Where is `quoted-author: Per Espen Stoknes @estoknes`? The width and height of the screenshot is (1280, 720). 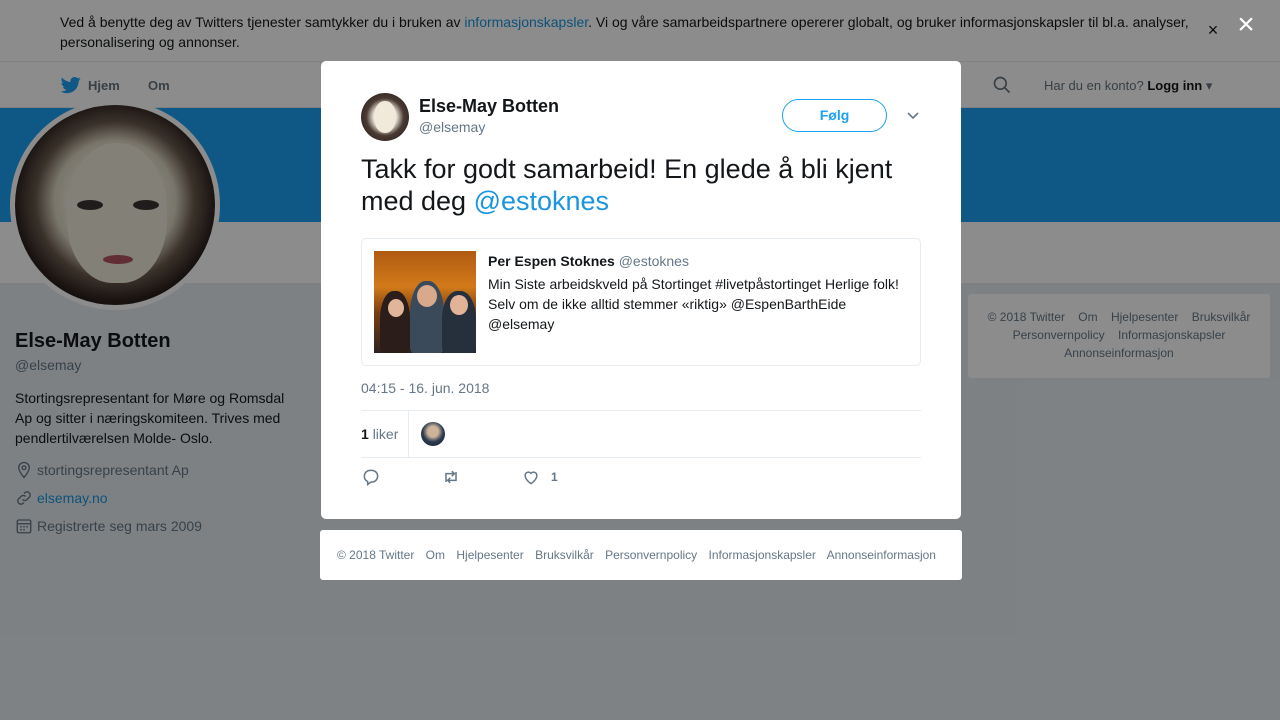
quoted-author: Per Espen Stoknes @estoknes is located at coordinates (588, 261).